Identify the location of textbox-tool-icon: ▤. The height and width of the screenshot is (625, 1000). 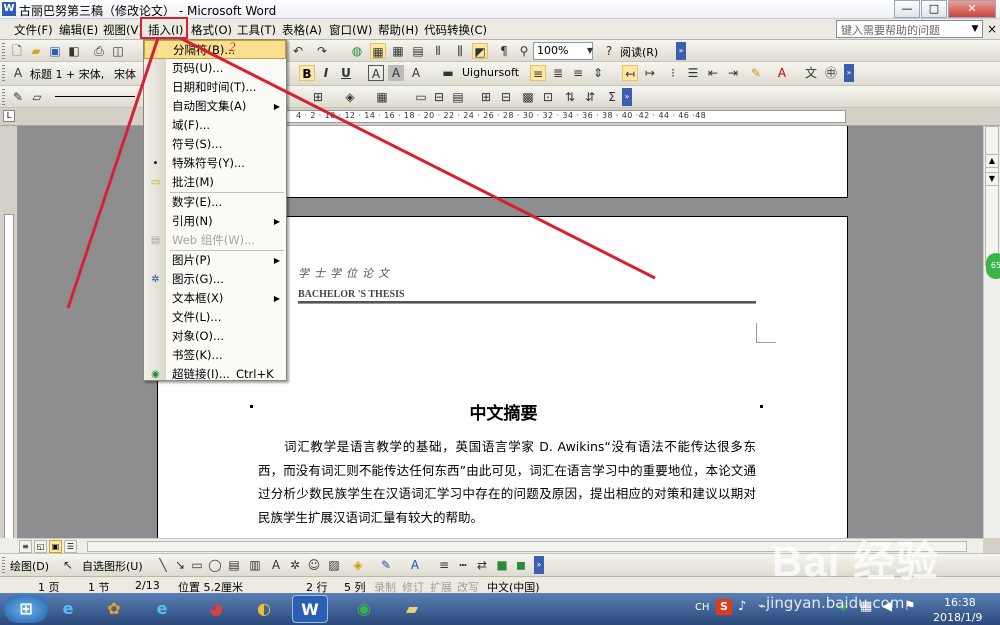
(234, 565).